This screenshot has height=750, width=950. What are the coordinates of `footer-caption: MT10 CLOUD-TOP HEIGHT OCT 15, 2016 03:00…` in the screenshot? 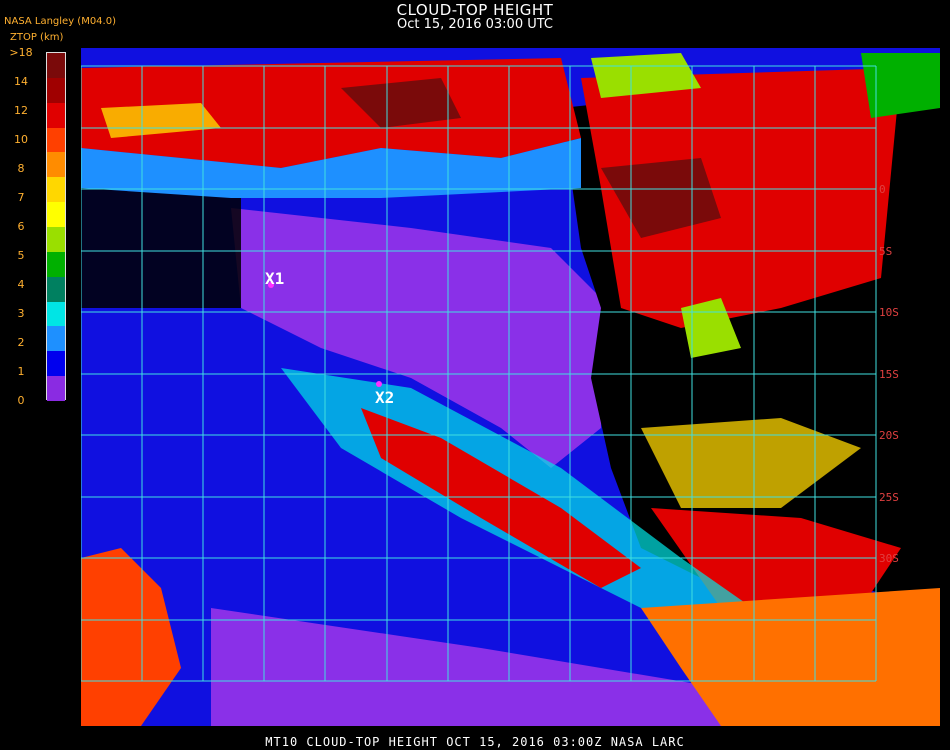 It's located at (475, 742).